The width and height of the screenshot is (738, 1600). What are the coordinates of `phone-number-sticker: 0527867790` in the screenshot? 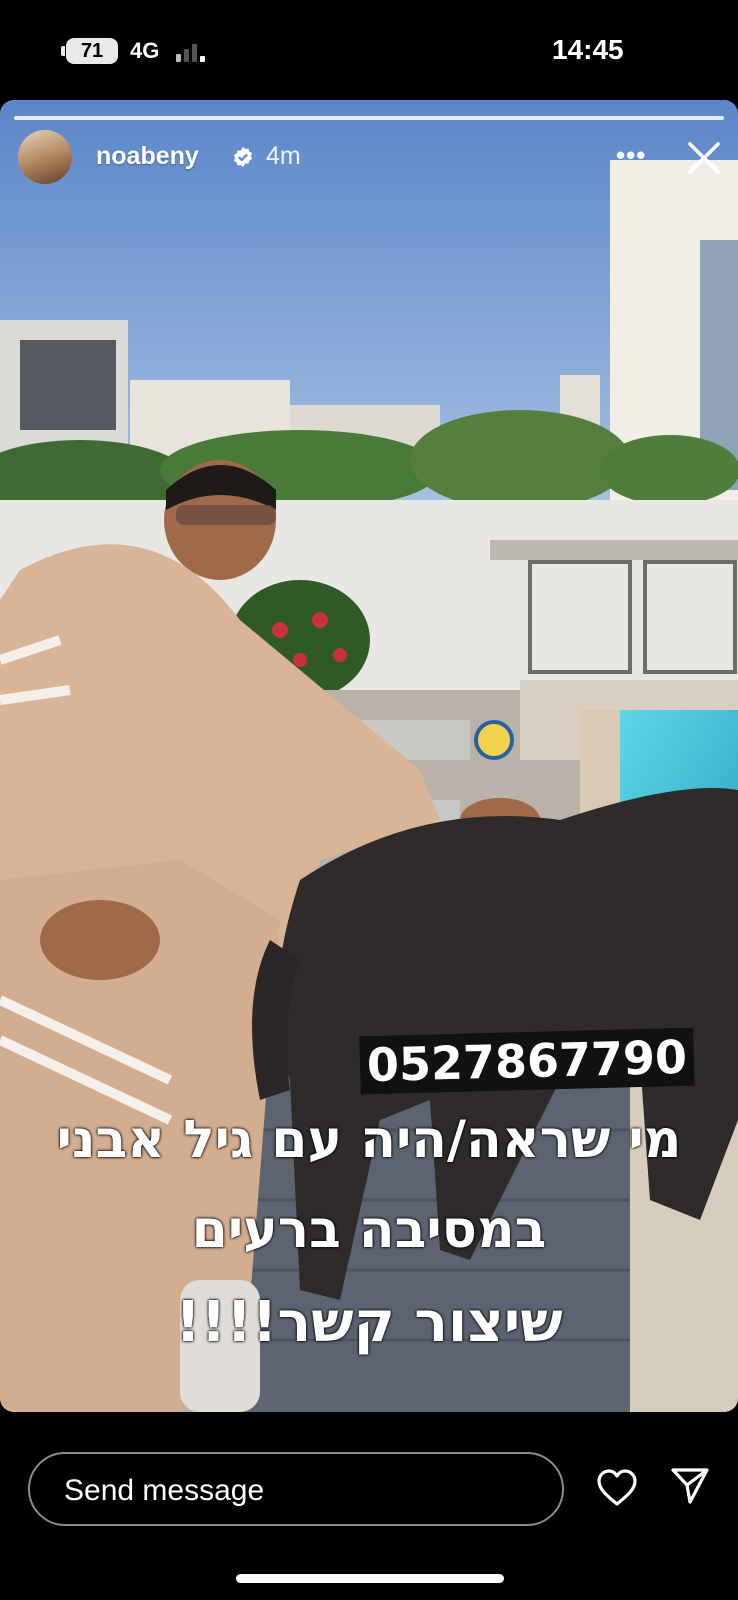 It's located at (527, 1061).